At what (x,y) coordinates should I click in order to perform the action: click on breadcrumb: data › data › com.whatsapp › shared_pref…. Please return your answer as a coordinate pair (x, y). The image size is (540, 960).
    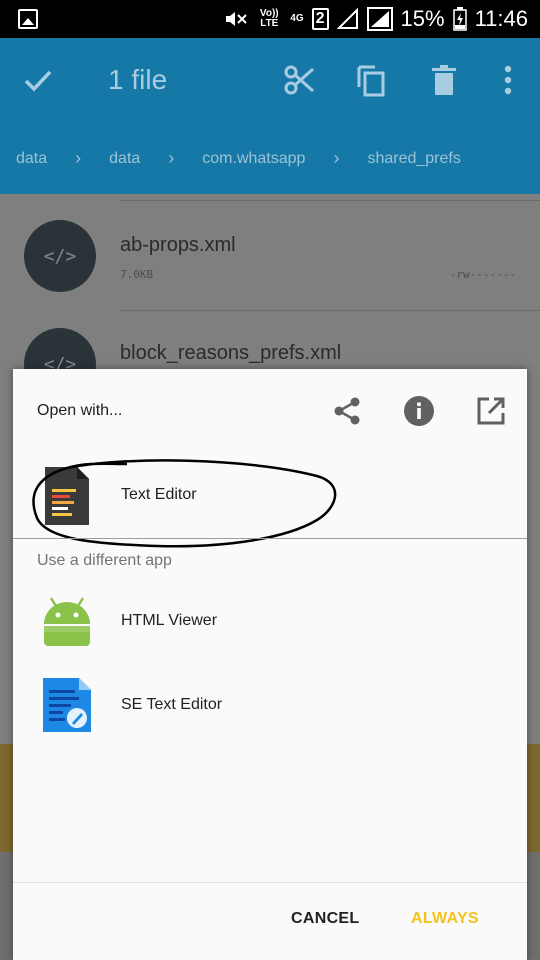
    Looking at the image, I should click on (238, 158).